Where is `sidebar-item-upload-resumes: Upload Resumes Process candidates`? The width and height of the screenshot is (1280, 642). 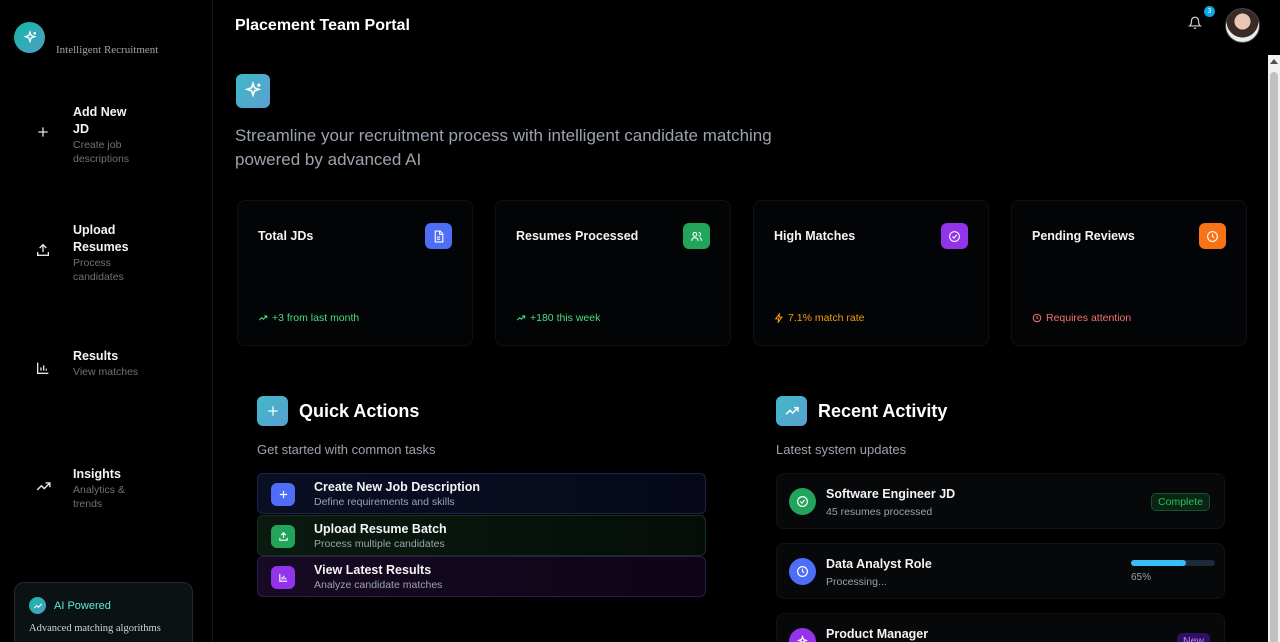
sidebar-item-upload-resumes: Upload Resumes Process candidates is located at coordinates (106, 254).